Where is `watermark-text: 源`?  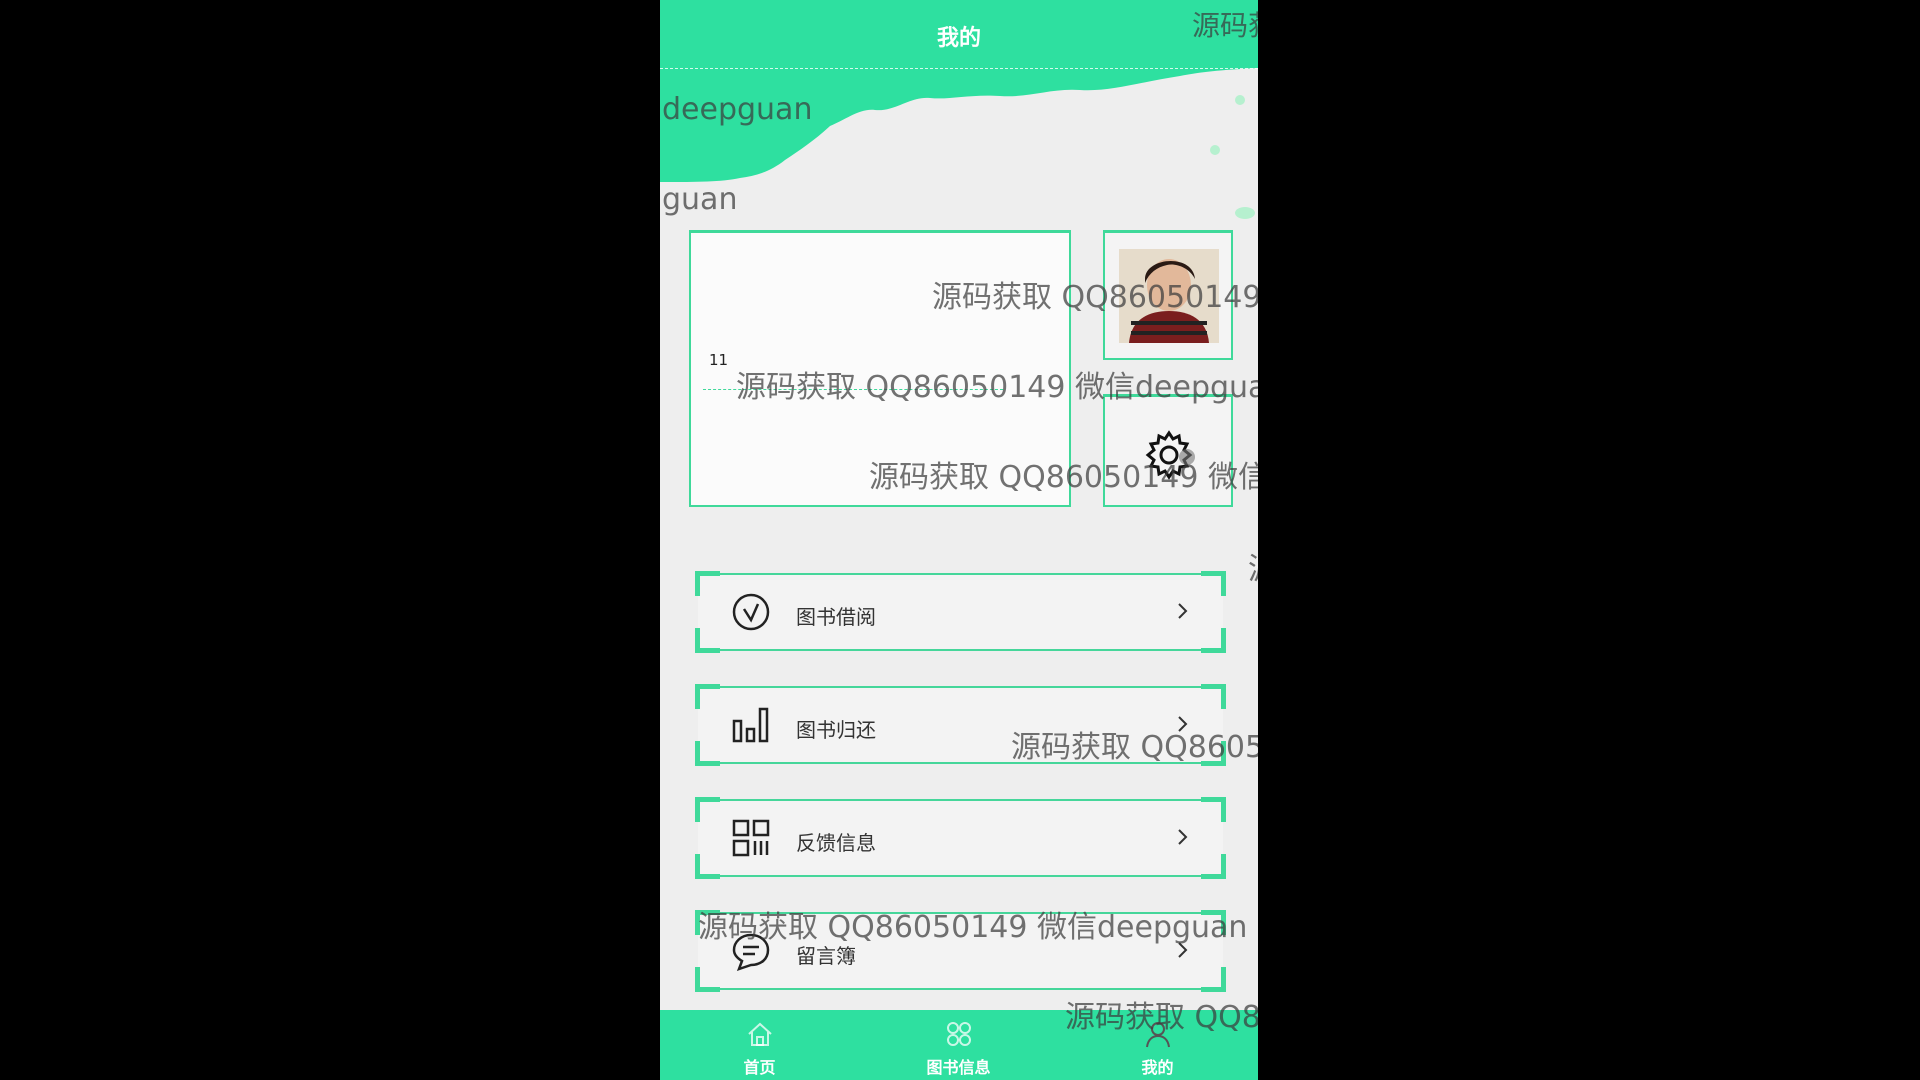 watermark-text: 源 is located at coordinates (1253, 566).